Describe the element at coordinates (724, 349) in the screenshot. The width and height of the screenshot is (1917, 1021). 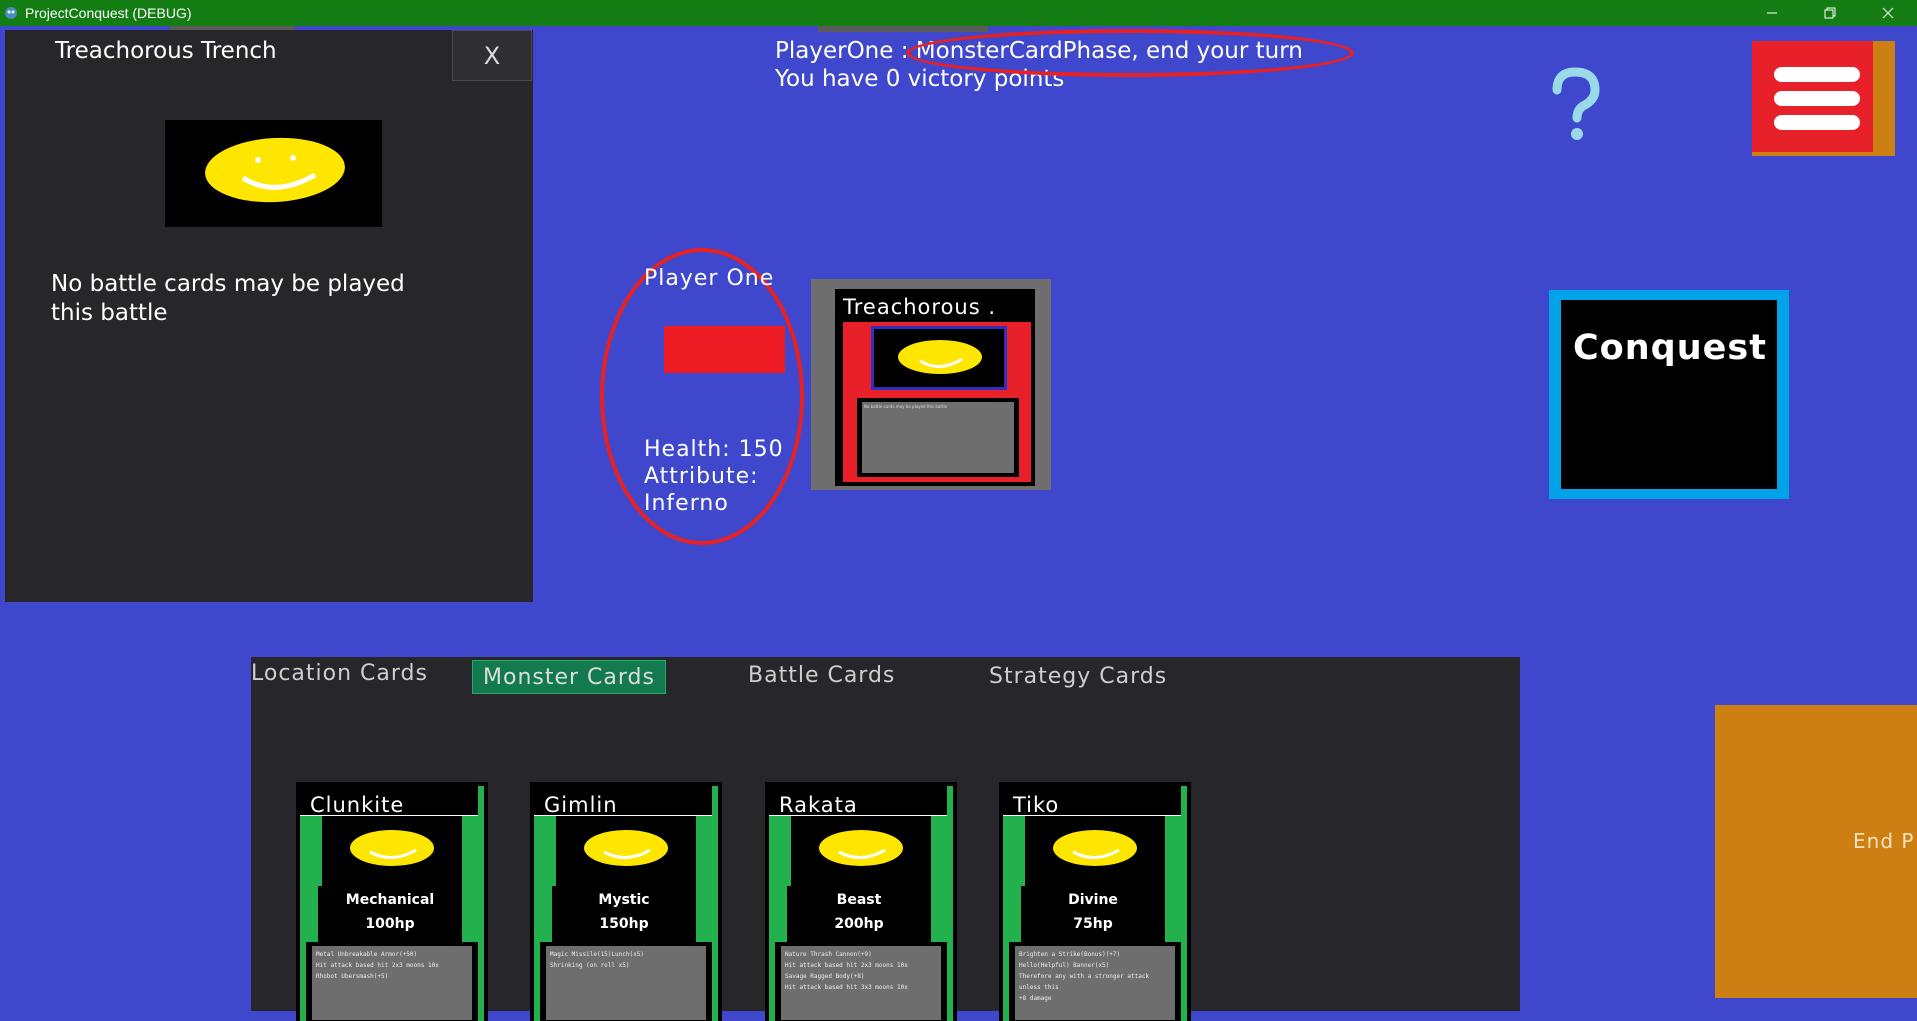
I see `player-color-swatch` at that location.